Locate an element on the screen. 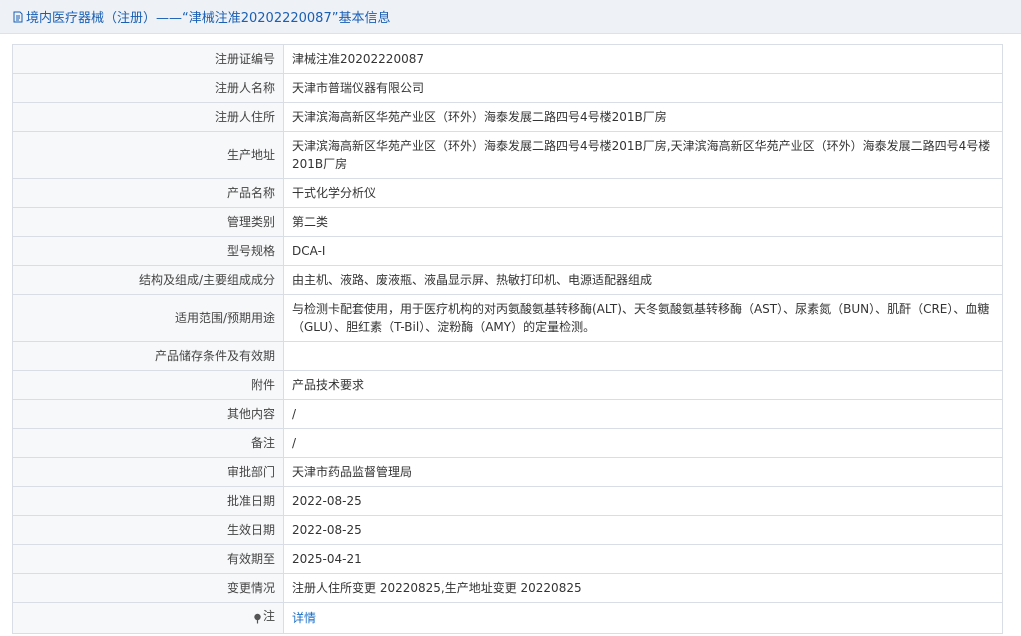 The image size is (1021, 636). note-value-cell: 详情 is located at coordinates (643, 618).